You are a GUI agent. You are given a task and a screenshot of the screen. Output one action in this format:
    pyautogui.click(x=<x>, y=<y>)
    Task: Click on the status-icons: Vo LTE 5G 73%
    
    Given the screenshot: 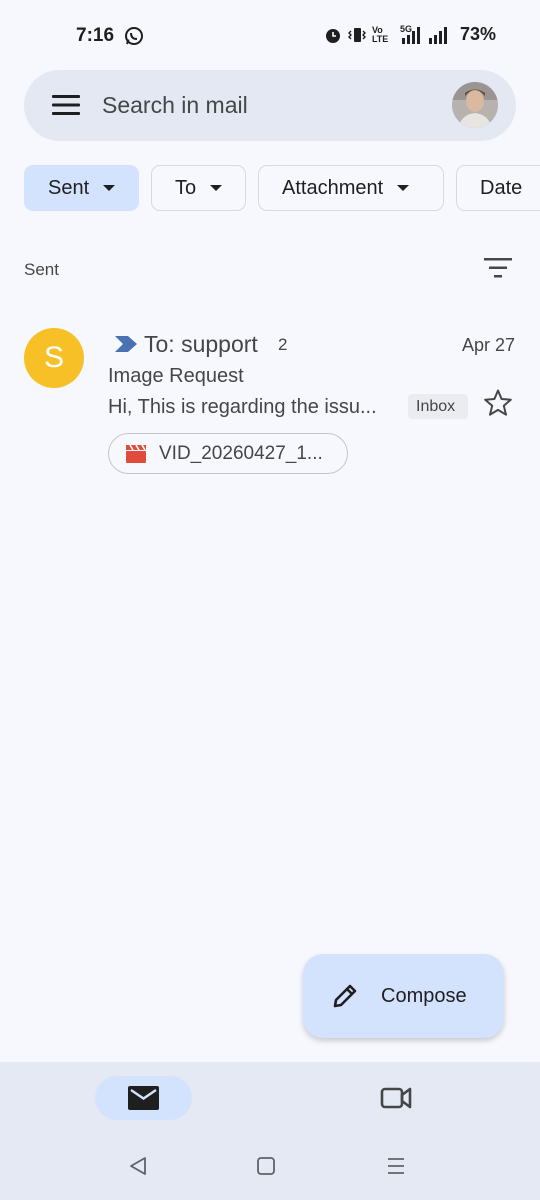 What is the action you would take?
    pyautogui.click(x=410, y=34)
    